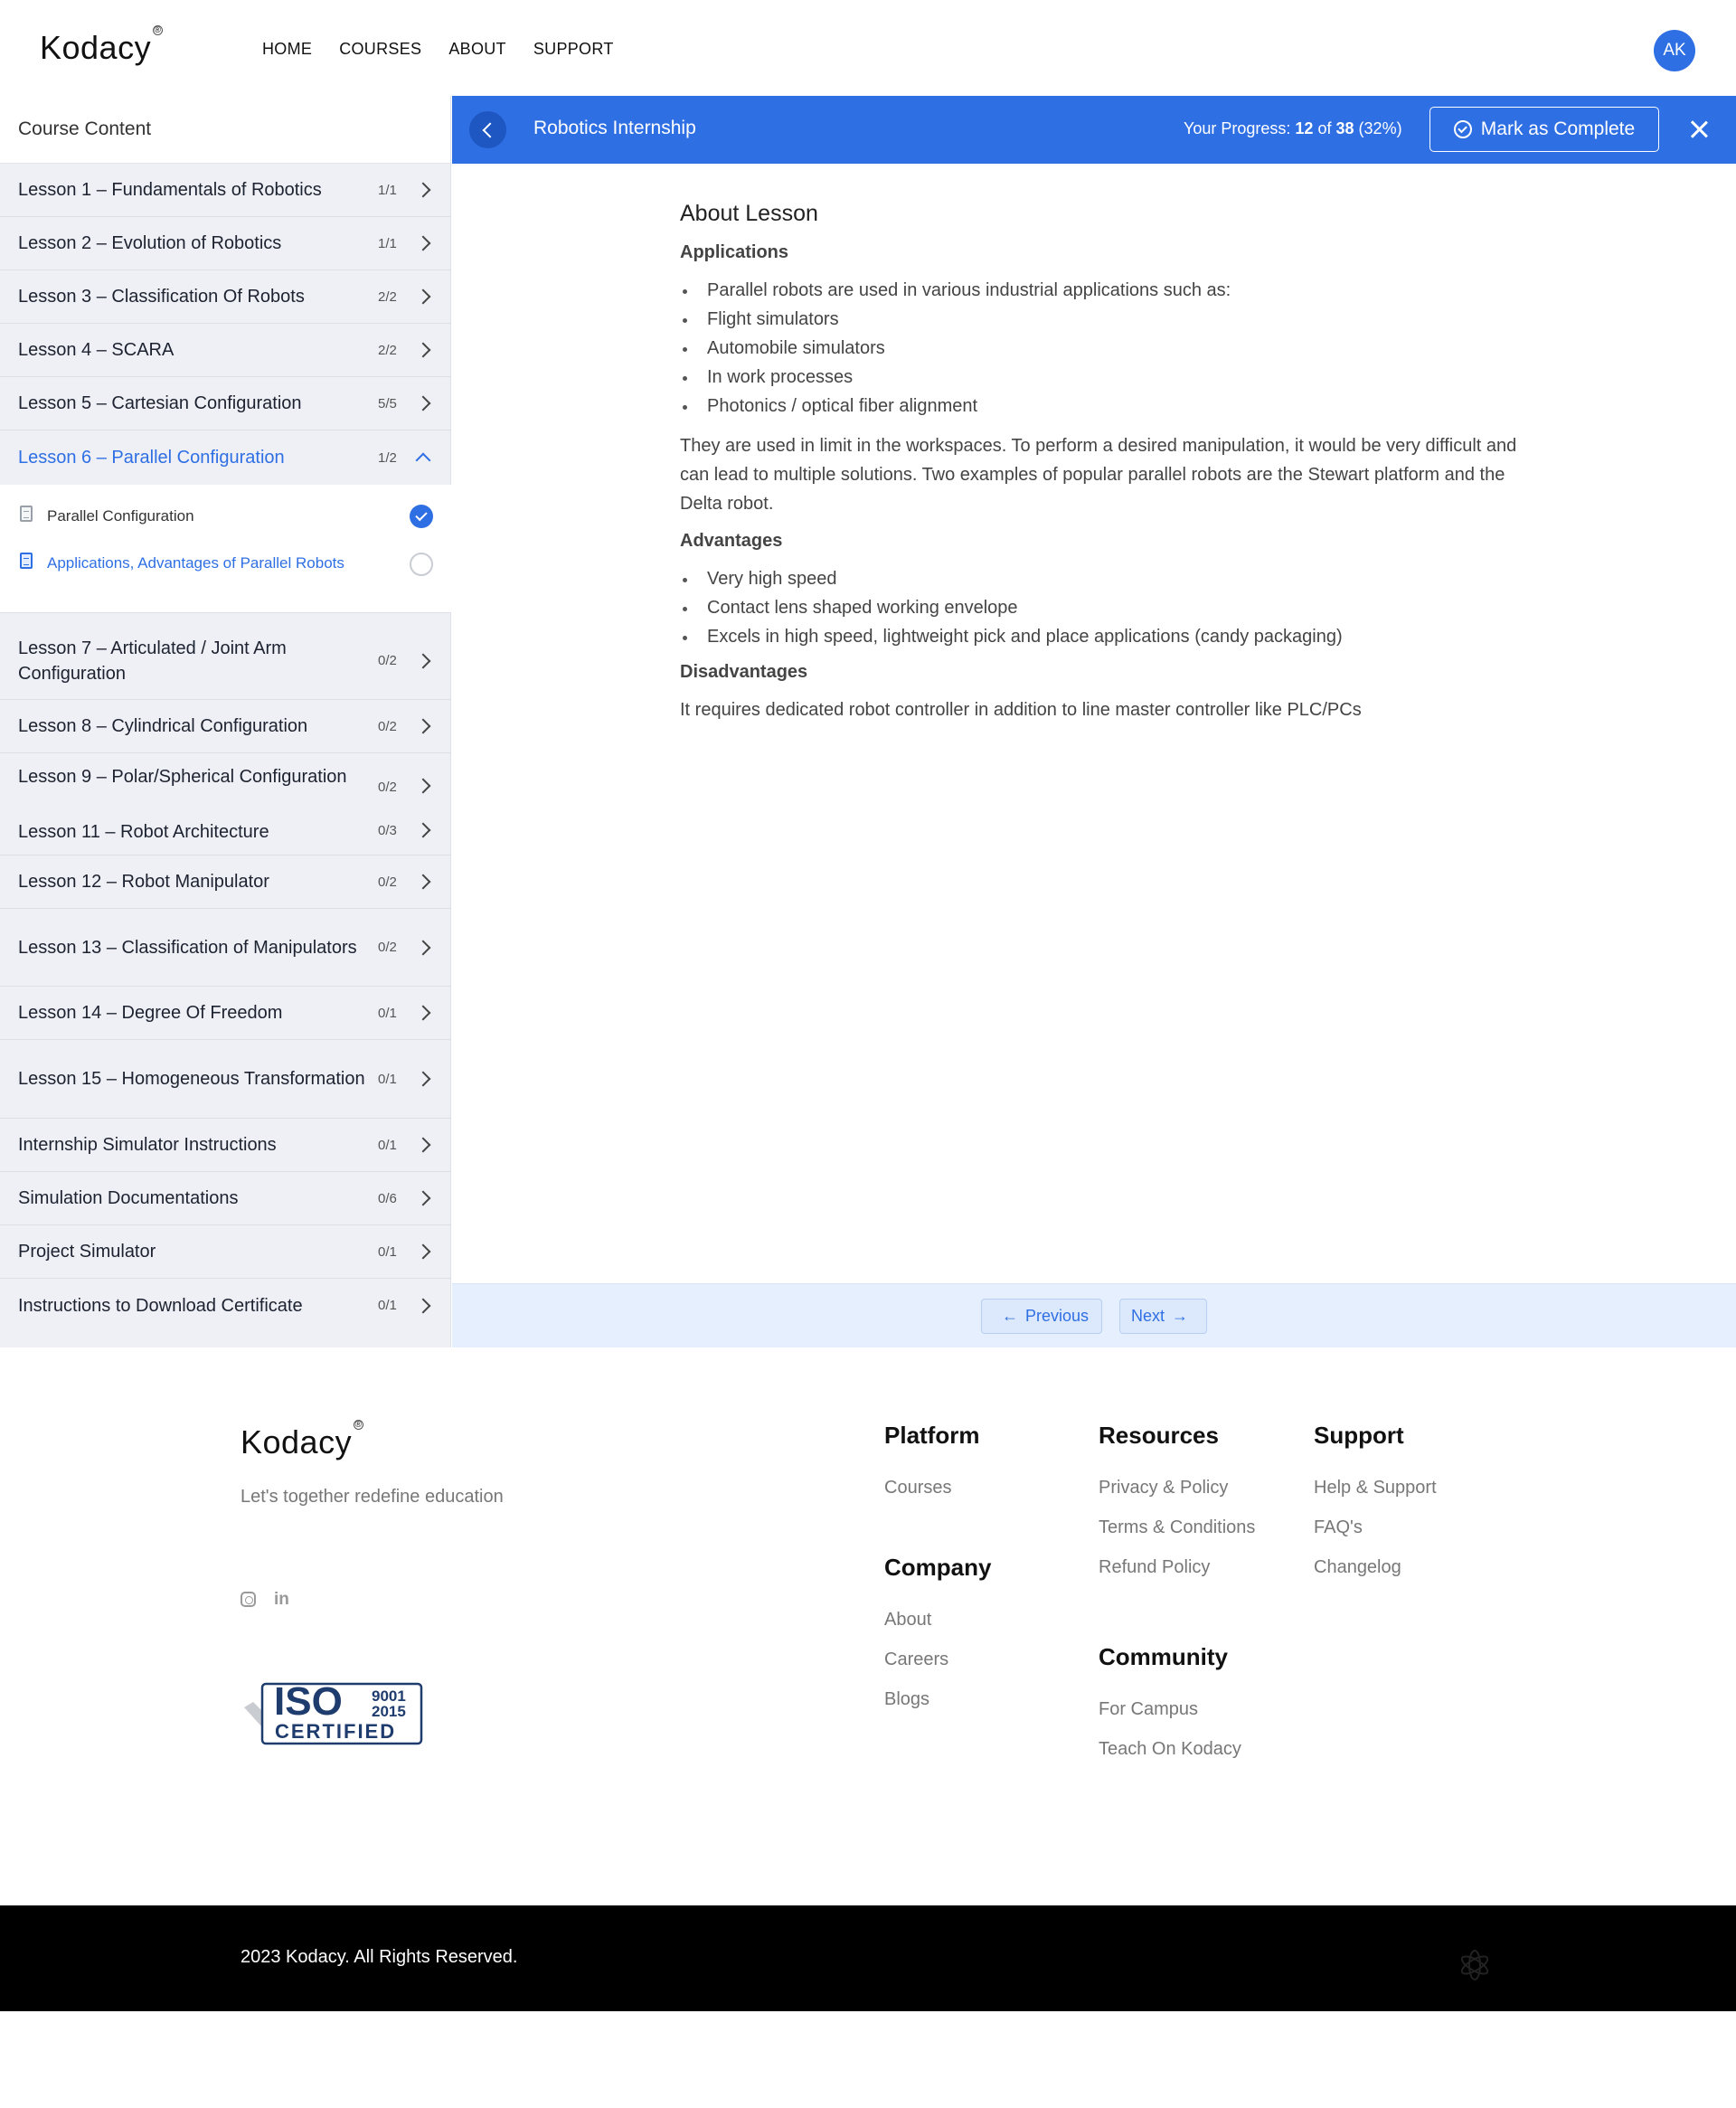 This screenshot has height=2108, width=1736. I want to click on incomplete-circle-icon, so click(422, 564).